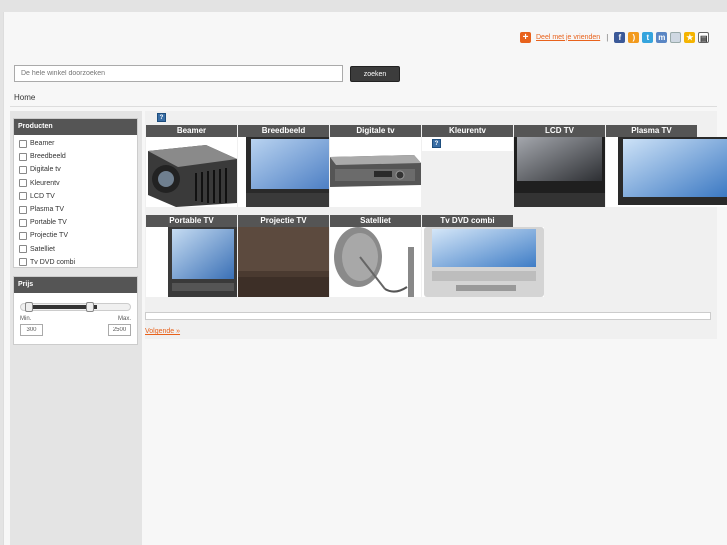 This screenshot has width=727, height=545. I want to click on facebook-icon: f, so click(620, 37).